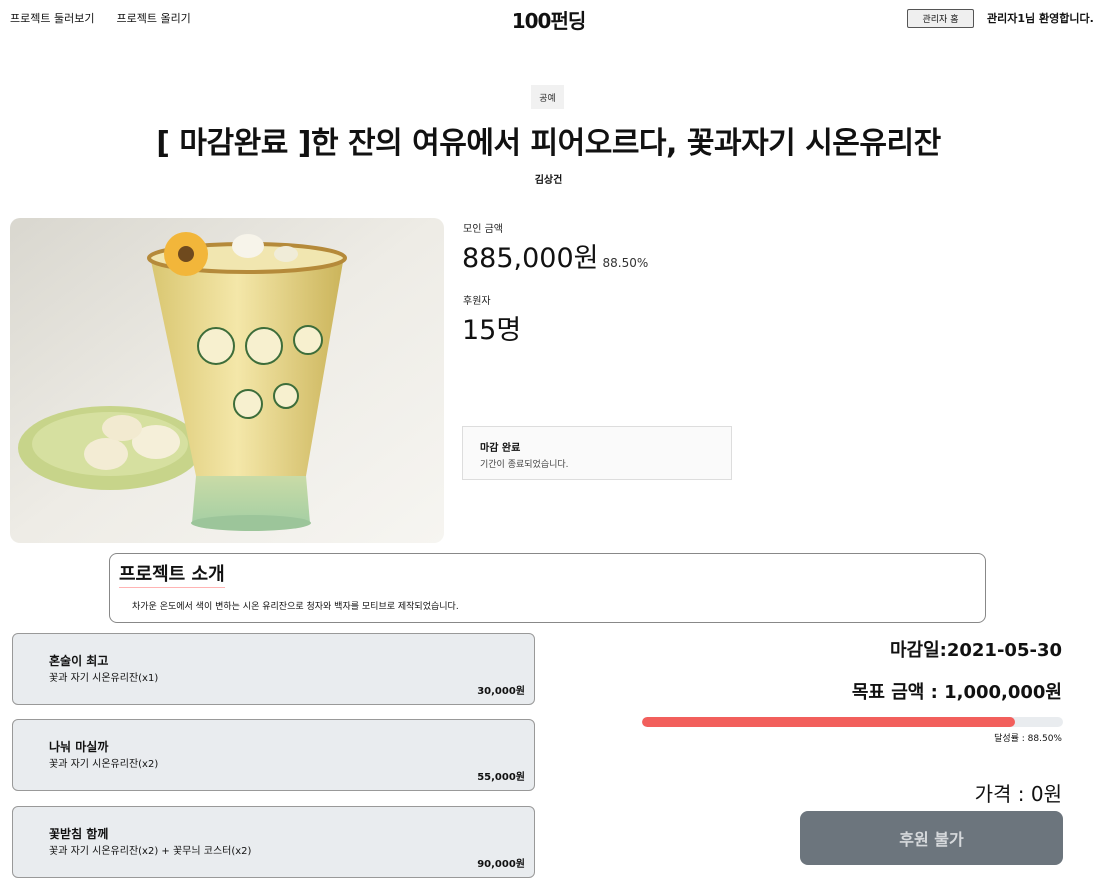  I want to click on raised-amount-row: 885,000원 88.50%, so click(555, 255).